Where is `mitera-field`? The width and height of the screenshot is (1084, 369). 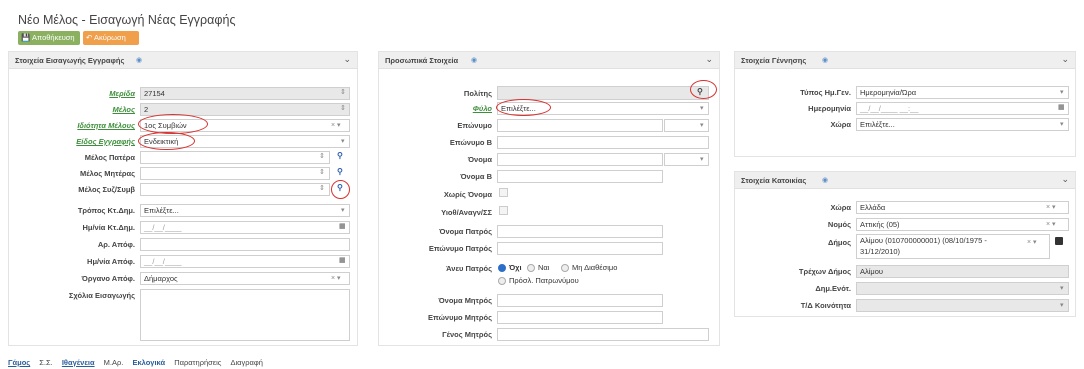
mitera-field is located at coordinates (235, 173).